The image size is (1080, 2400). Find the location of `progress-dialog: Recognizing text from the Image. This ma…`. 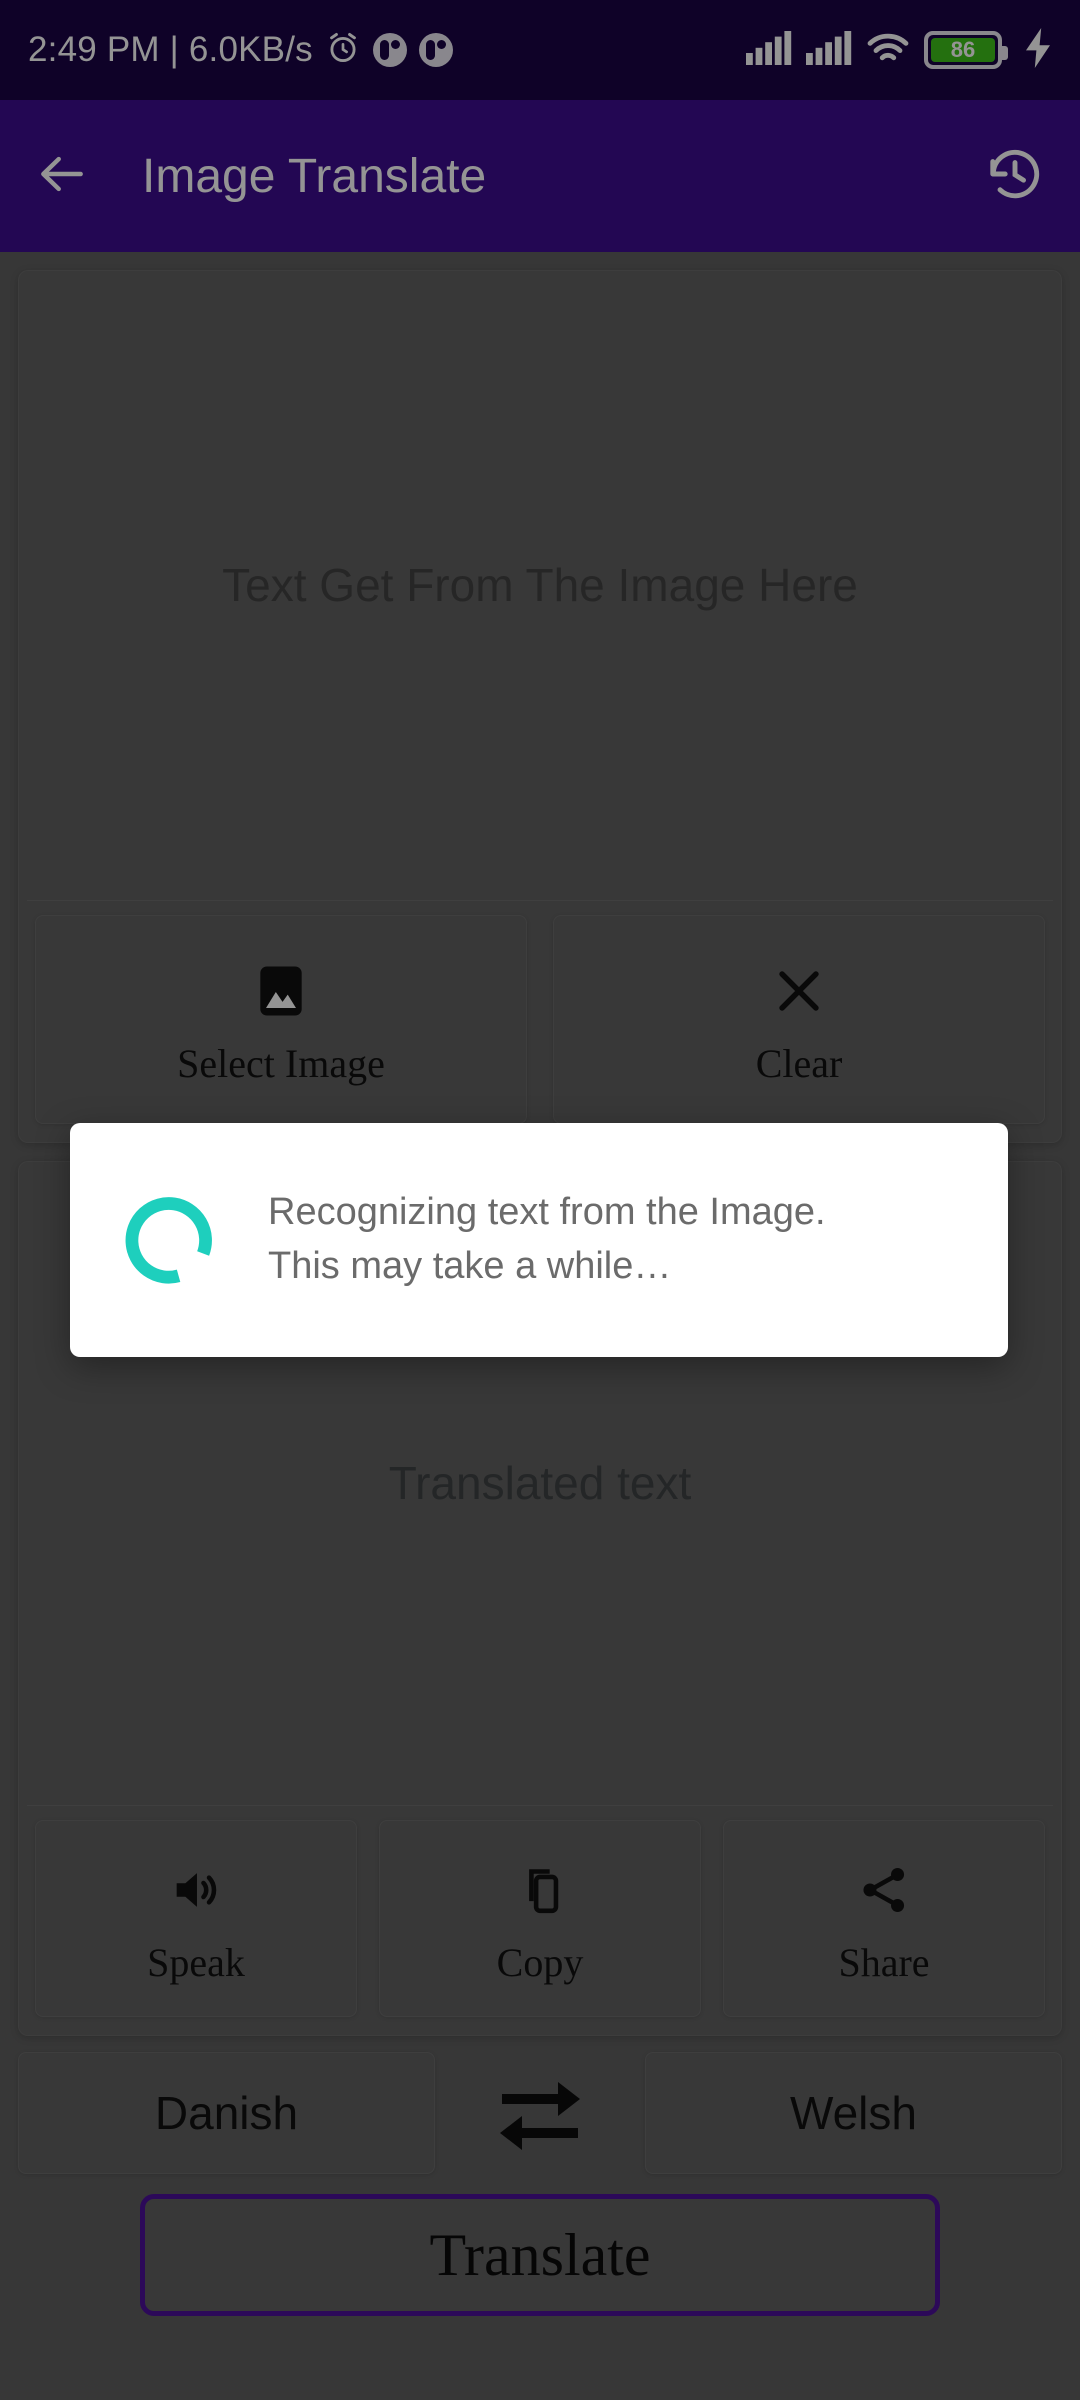

progress-dialog: Recognizing text from the Image. This ma… is located at coordinates (539, 1240).